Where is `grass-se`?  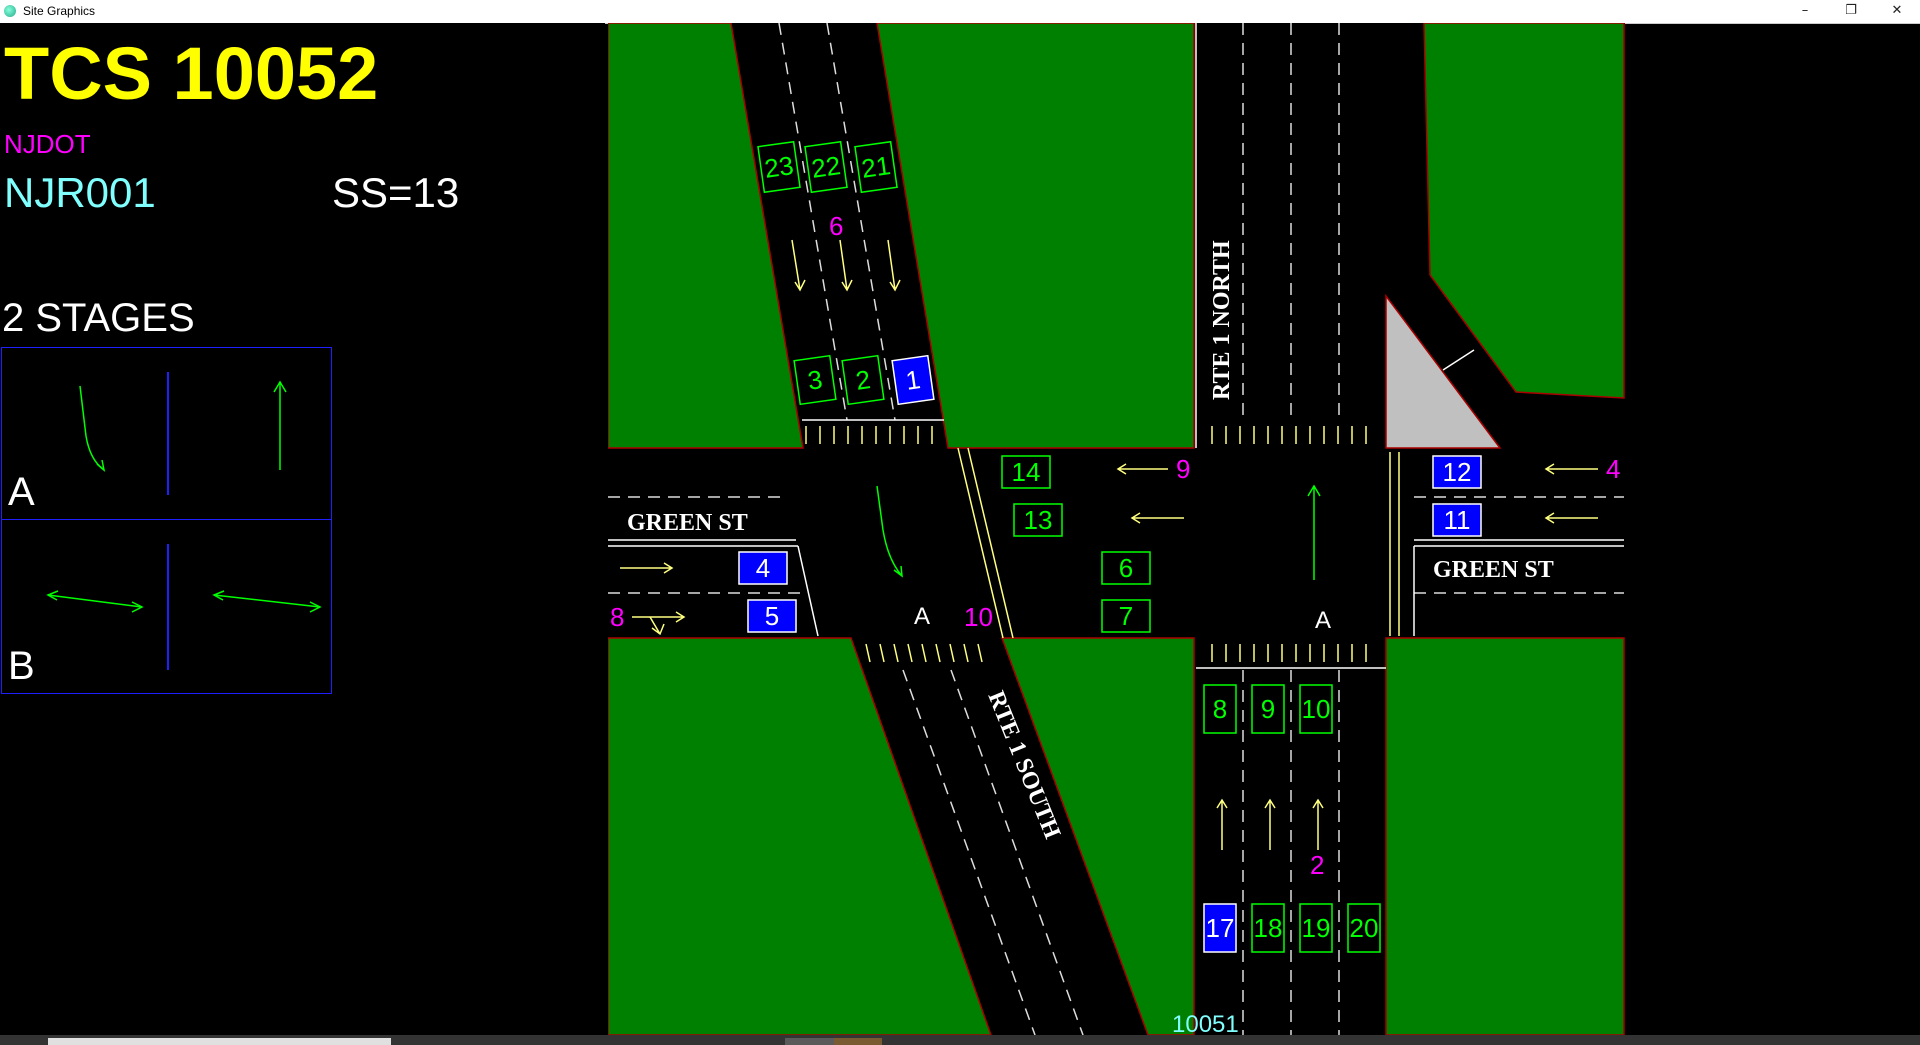 grass-se is located at coordinates (1505, 836).